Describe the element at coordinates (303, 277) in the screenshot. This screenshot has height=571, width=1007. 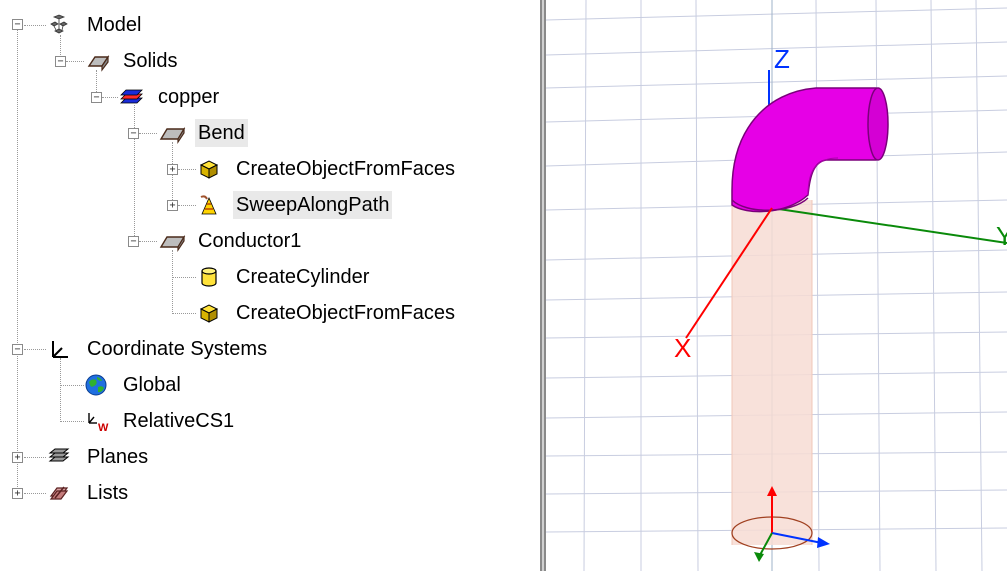
I see `tree-label: CreateCylinder` at that location.